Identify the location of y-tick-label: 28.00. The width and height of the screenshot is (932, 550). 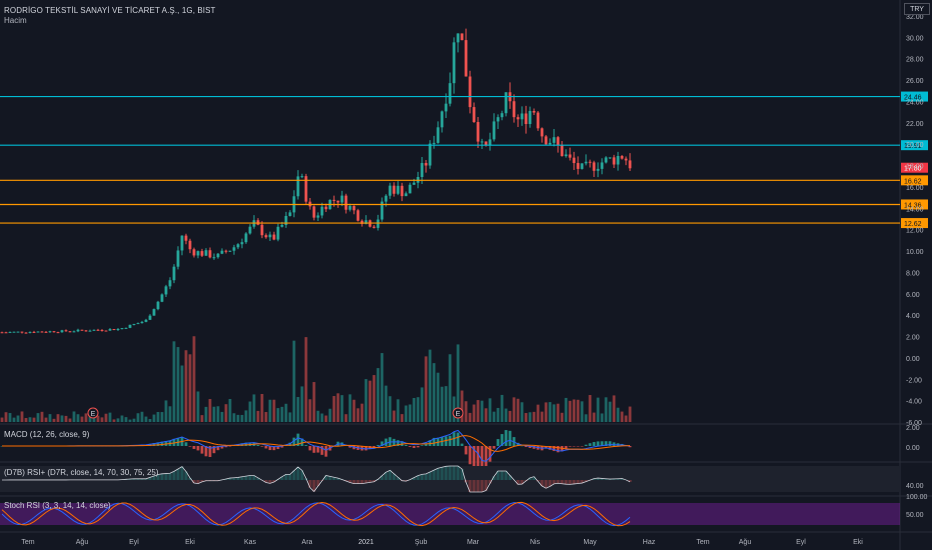
(915, 60).